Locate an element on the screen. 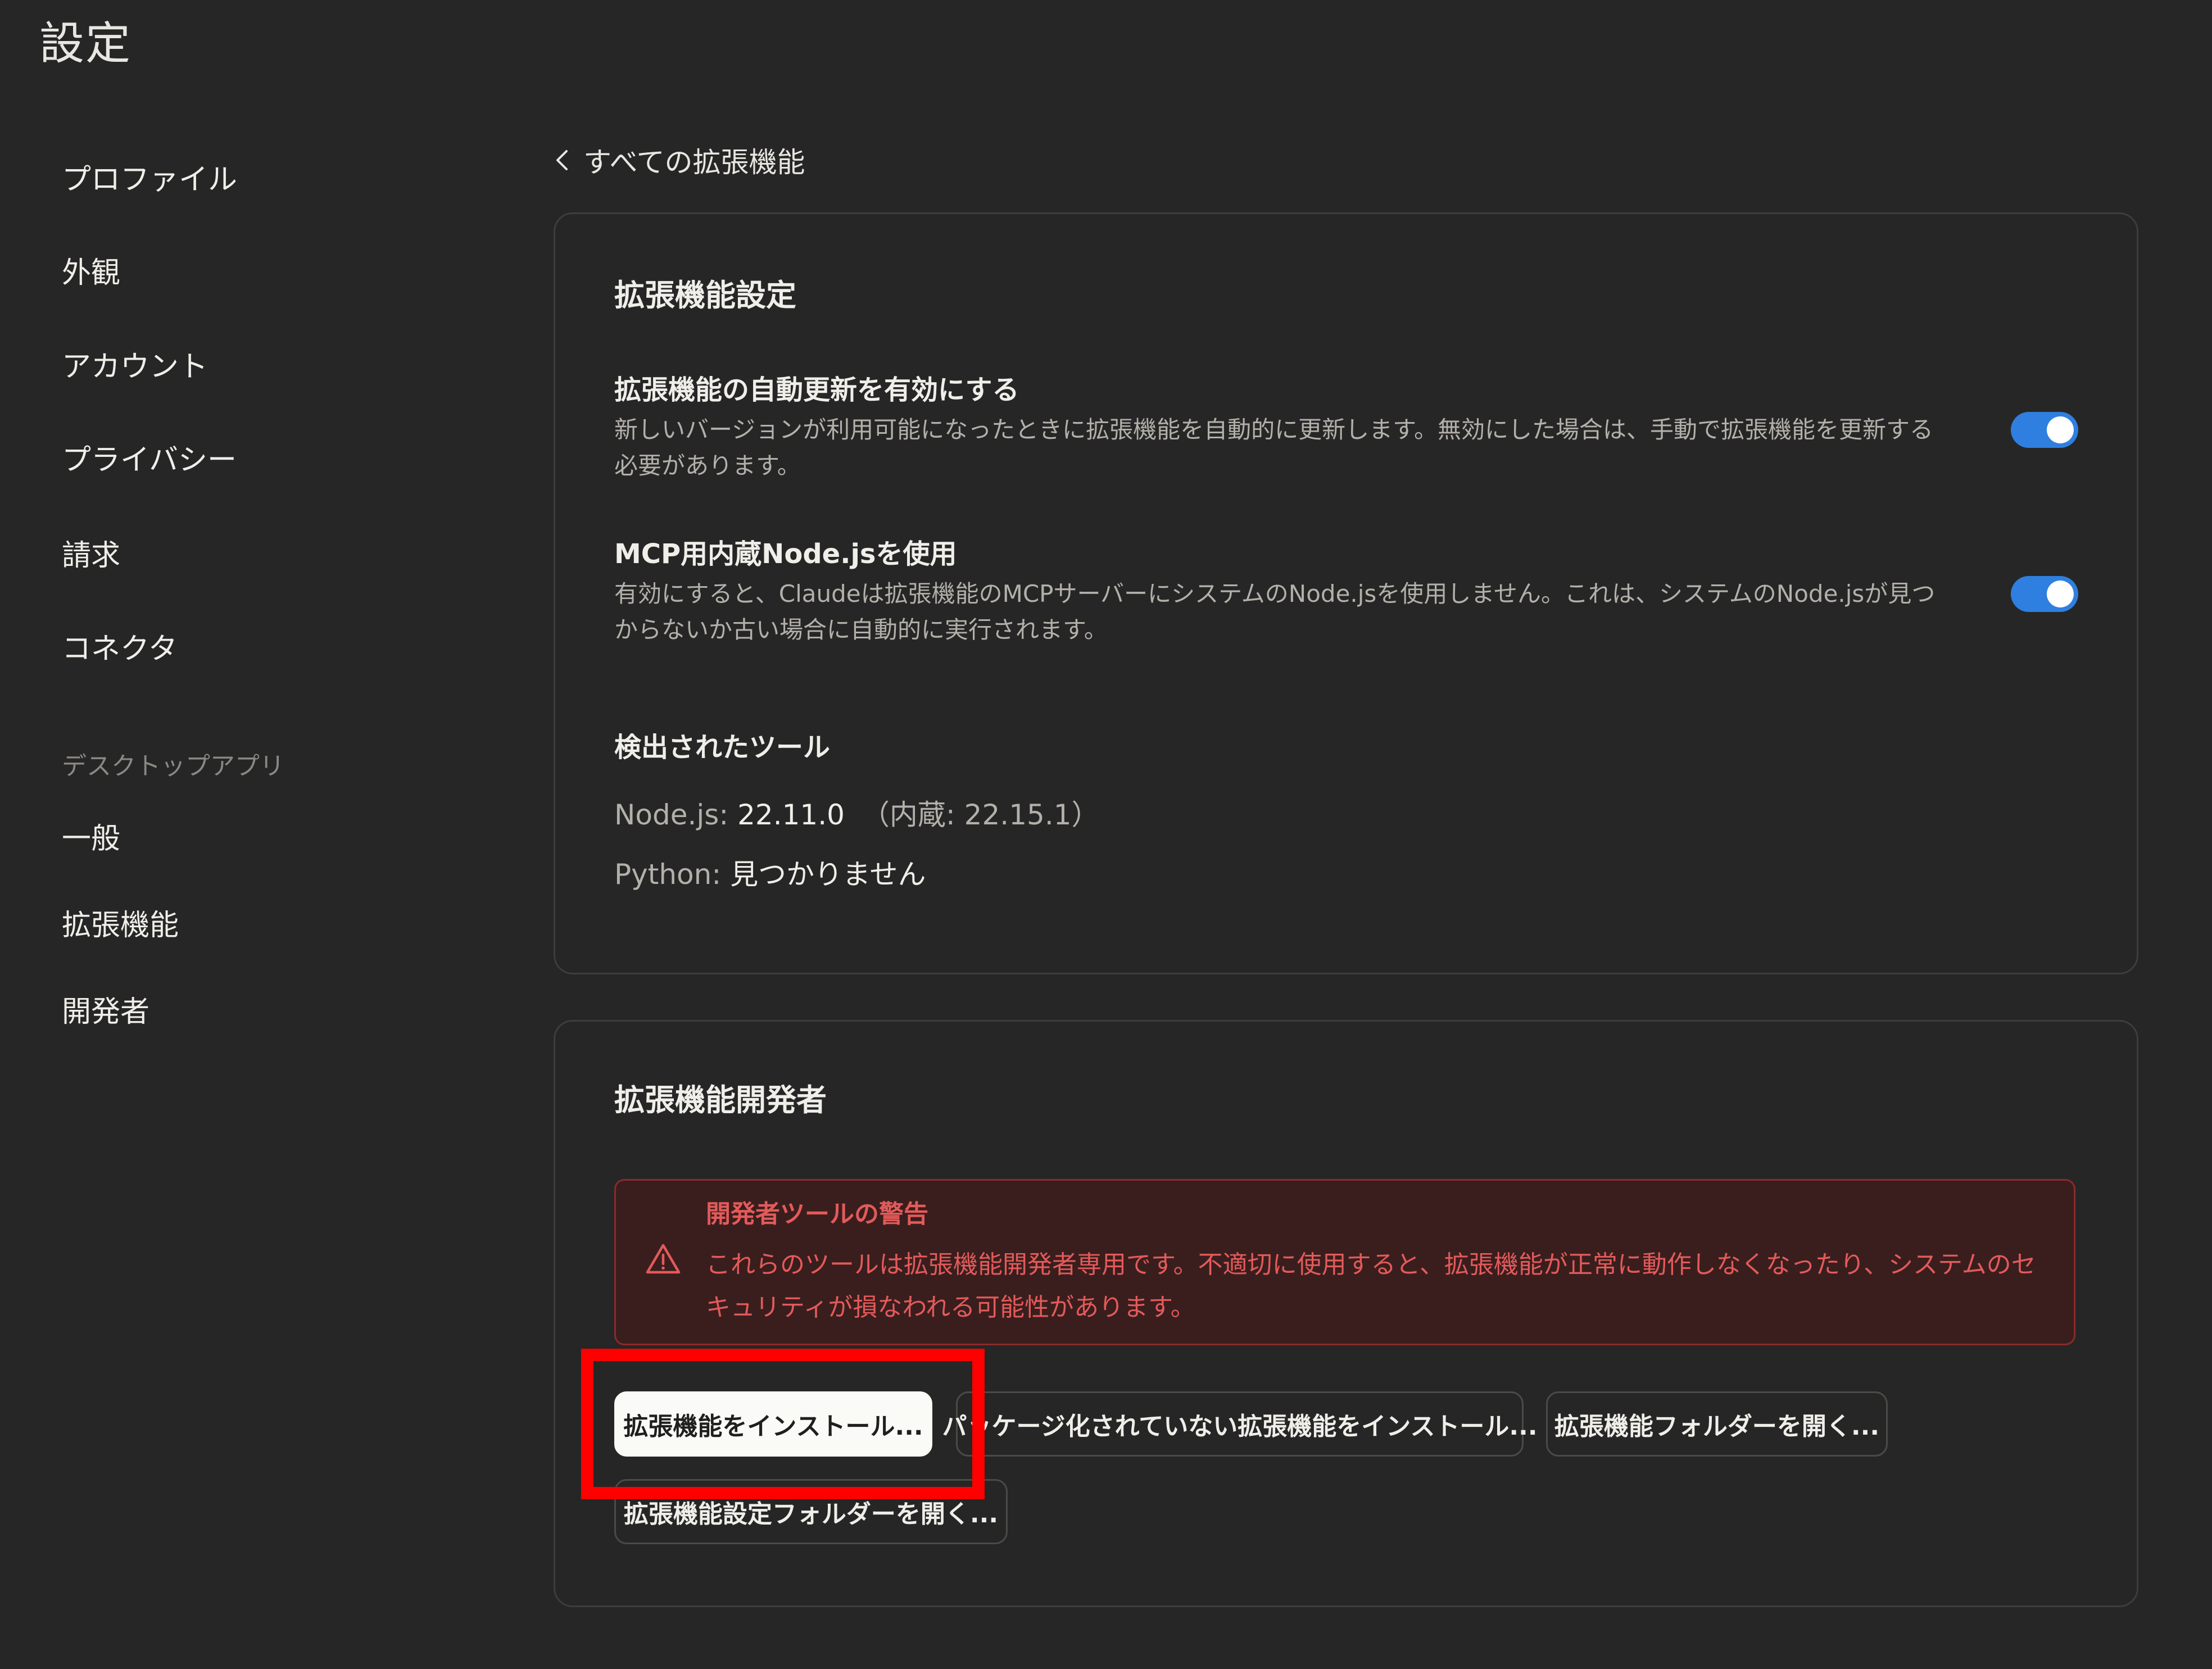 Image resolution: width=2212 pixels, height=1669 pixels. python-label: Python: is located at coordinates (672, 874).